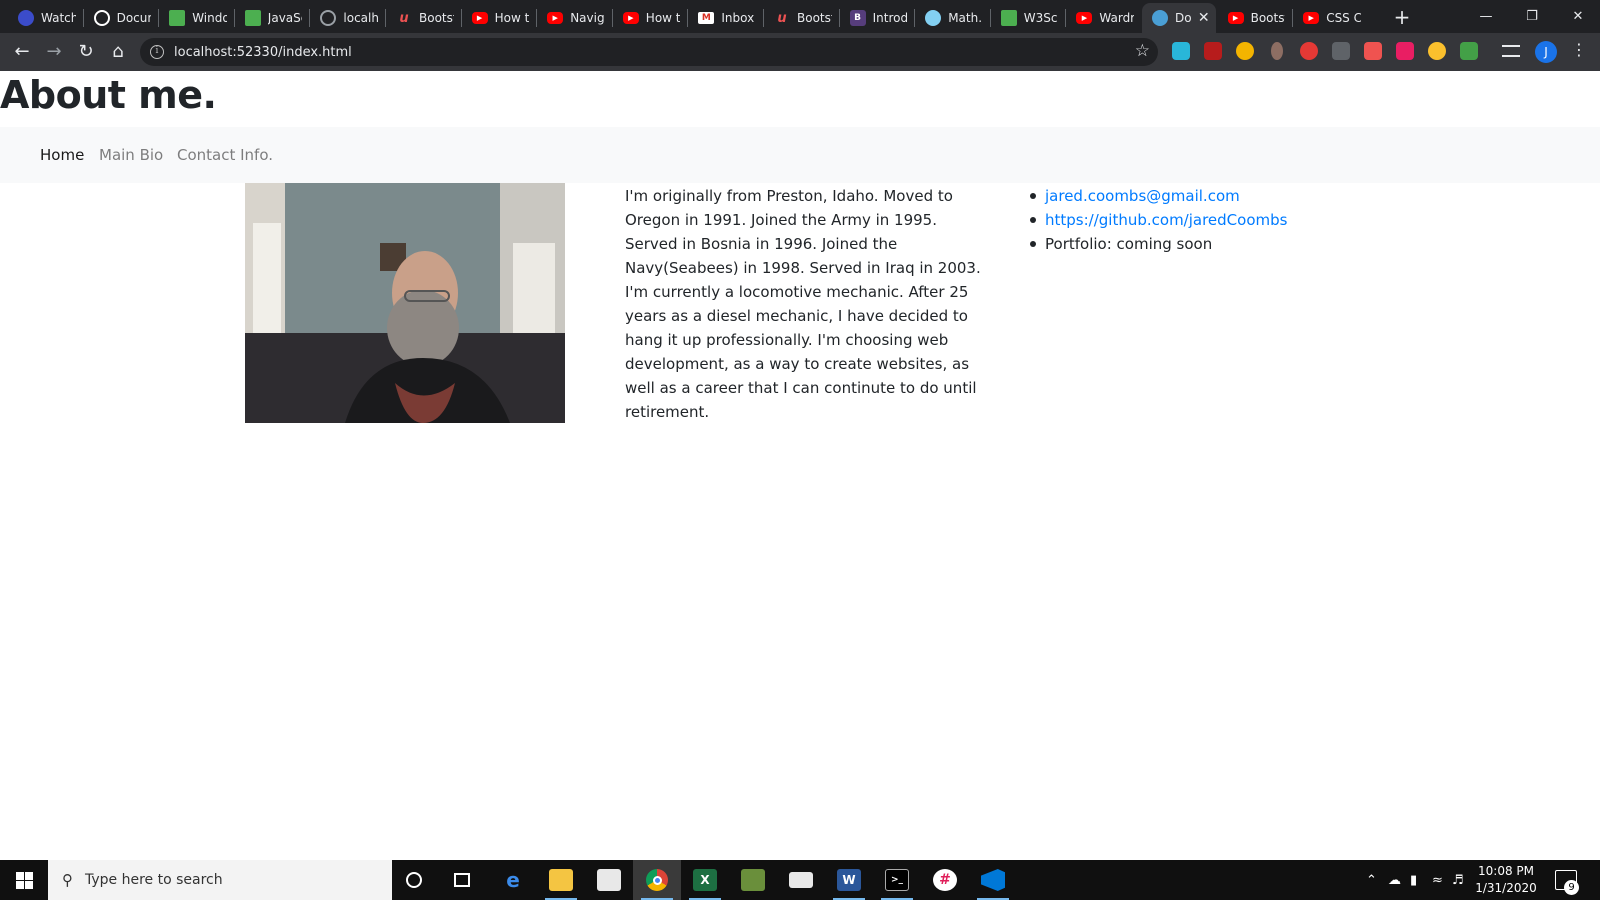 The width and height of the screenshot is (1600, 900). I want to click on chrome-icon, so click(657, 880).